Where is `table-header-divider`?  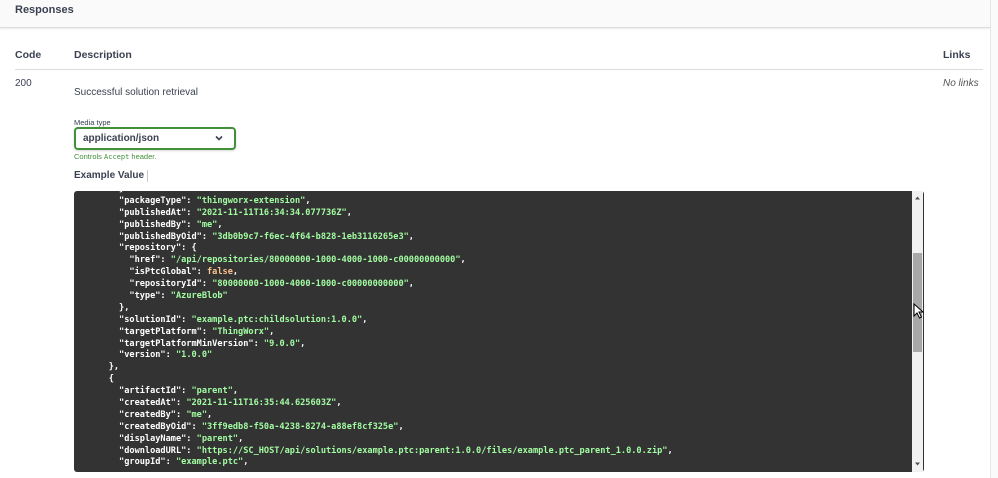 table-header-divider is located at coordinates (499, 69).